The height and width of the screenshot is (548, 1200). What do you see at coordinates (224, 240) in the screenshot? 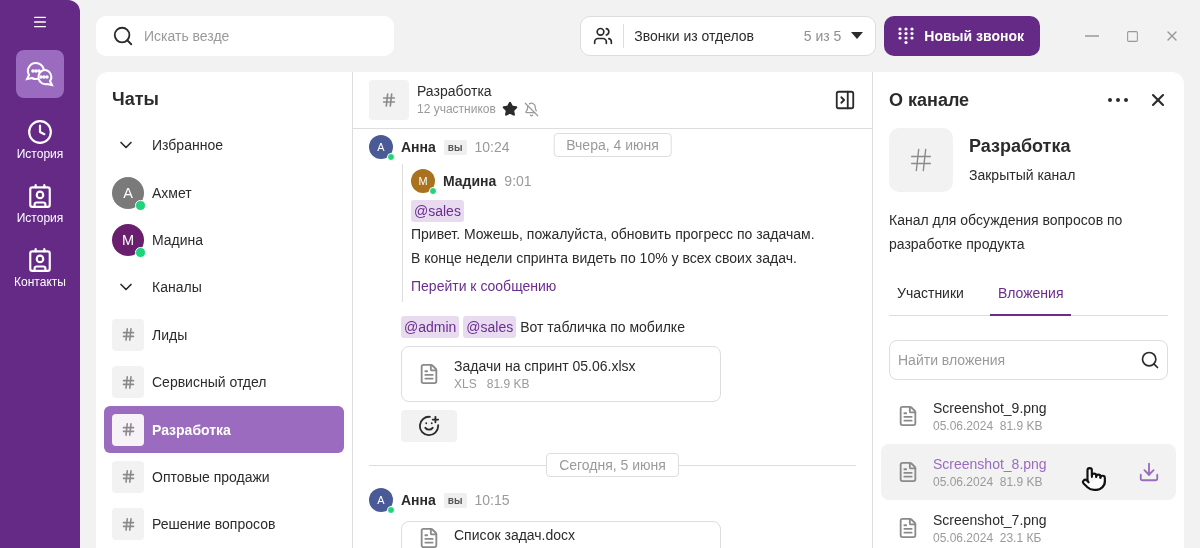
I see `chat-list-item: М Мадина` at bounding box center [224, 240].